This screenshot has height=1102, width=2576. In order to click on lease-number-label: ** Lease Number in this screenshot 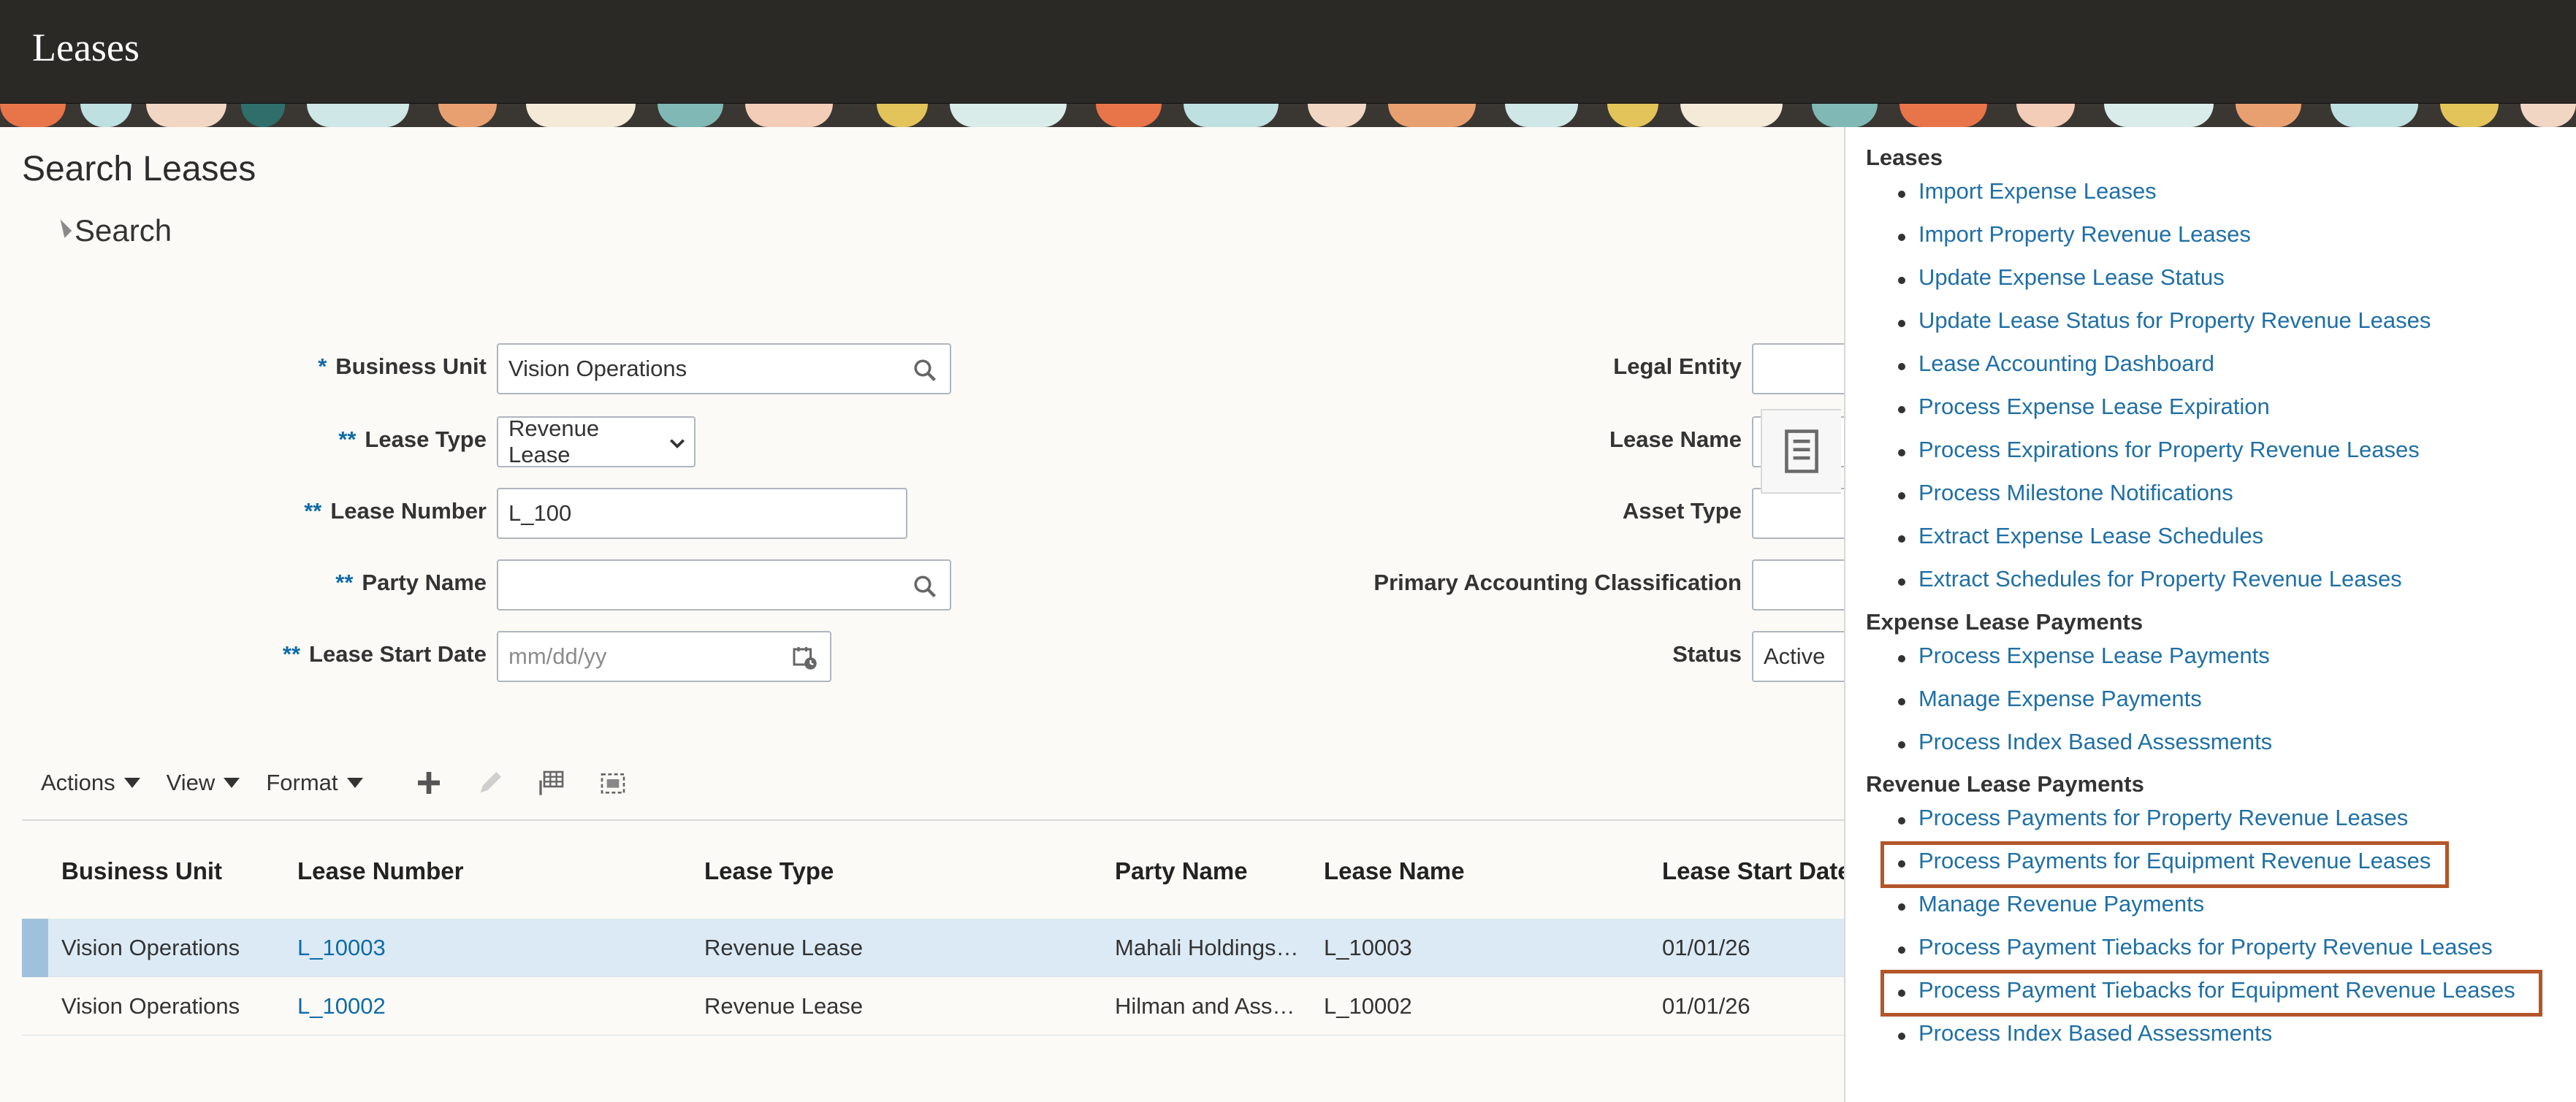, I will do `click(396, 511)`.